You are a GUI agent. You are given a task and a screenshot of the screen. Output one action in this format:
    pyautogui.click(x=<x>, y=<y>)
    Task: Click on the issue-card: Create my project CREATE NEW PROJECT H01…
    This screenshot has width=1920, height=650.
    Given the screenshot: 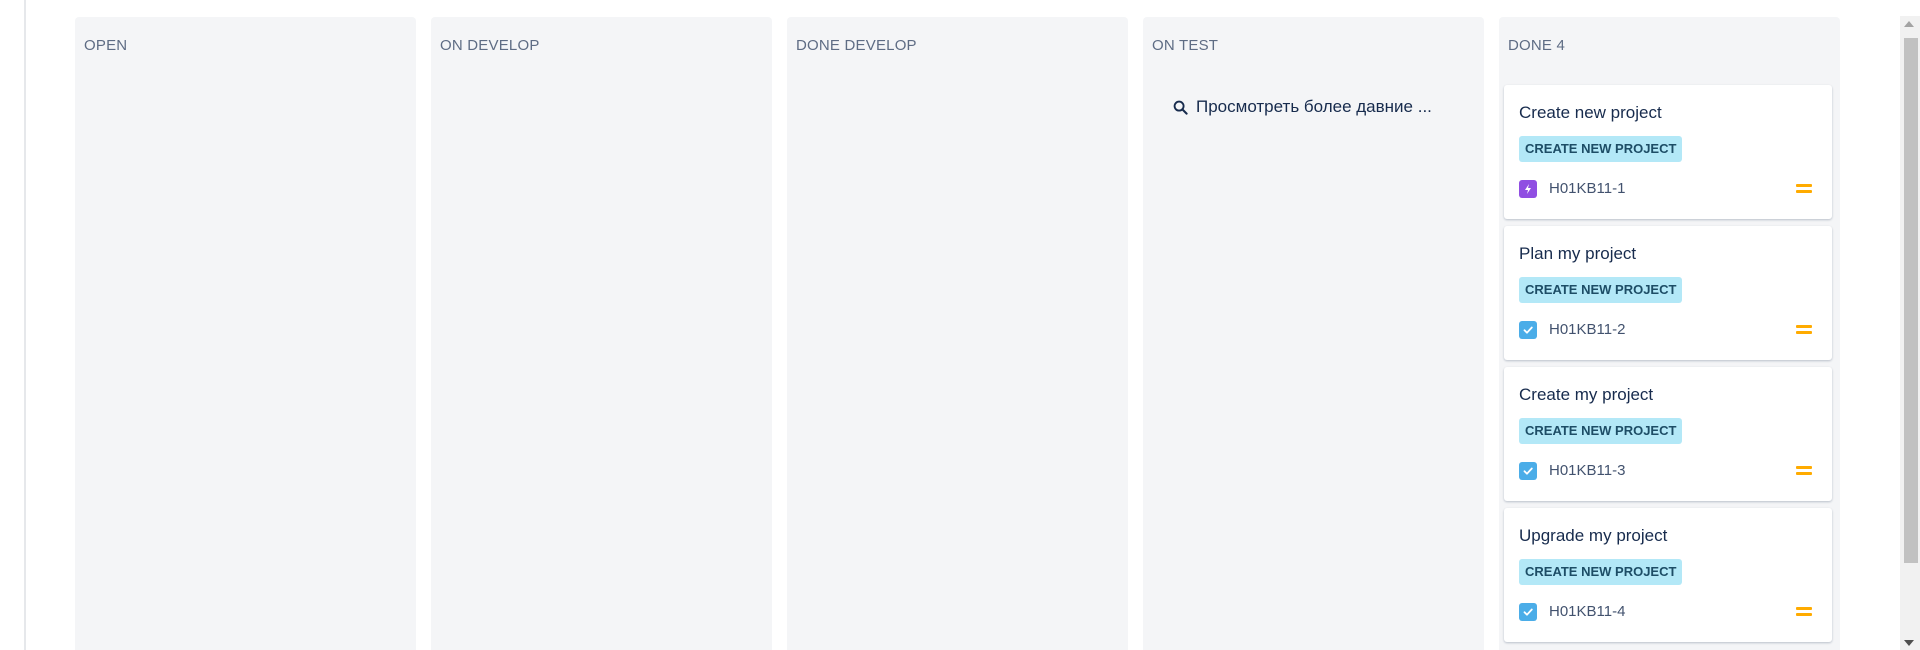 What is the action you would take?
    pyautogui.click(x=1668, y=434)
    